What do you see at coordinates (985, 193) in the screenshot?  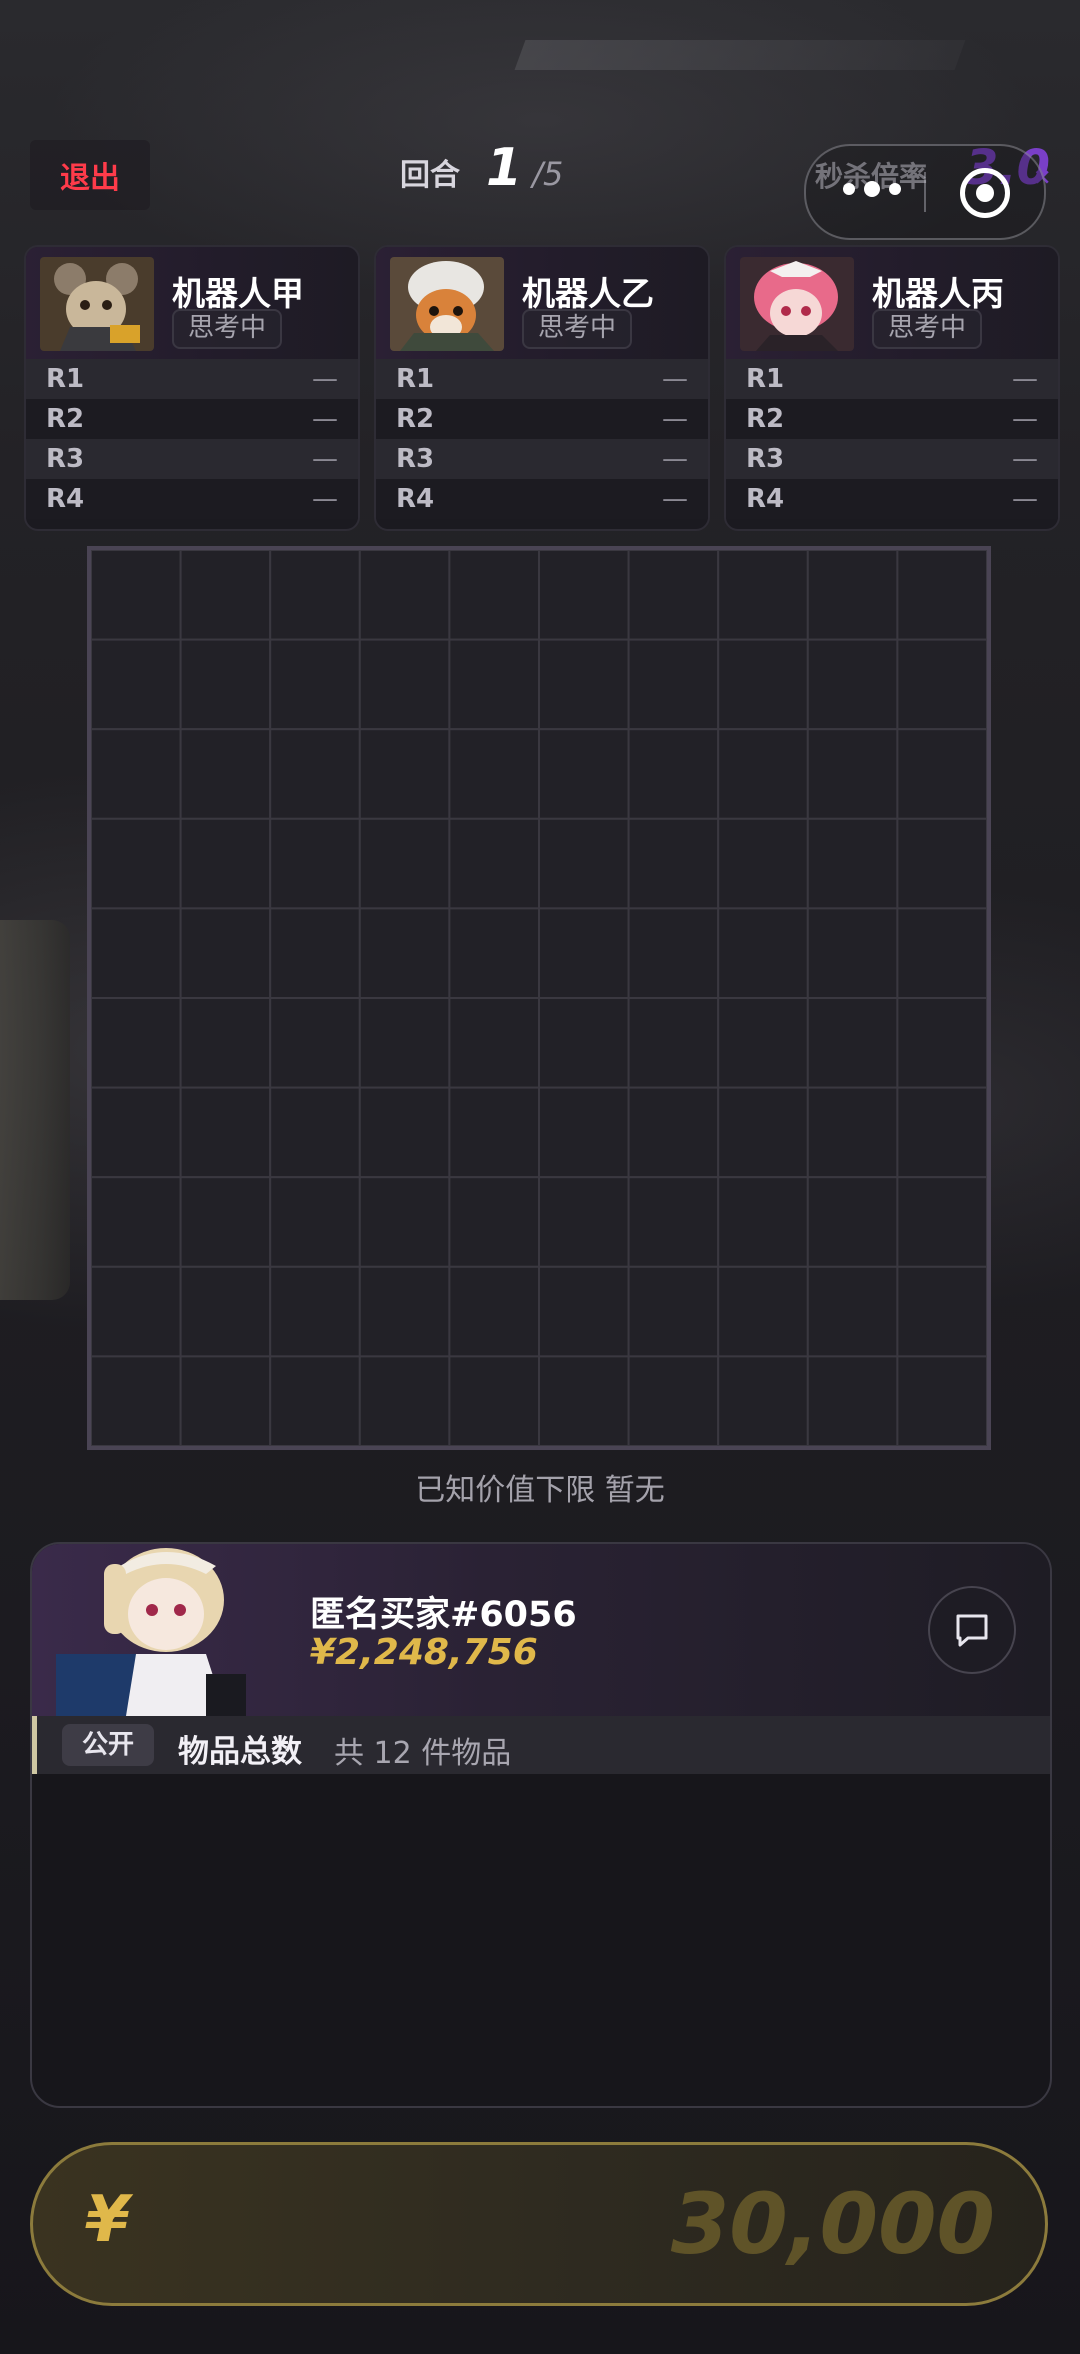 I see `close-target-icon` at bounding box center [985, 193].